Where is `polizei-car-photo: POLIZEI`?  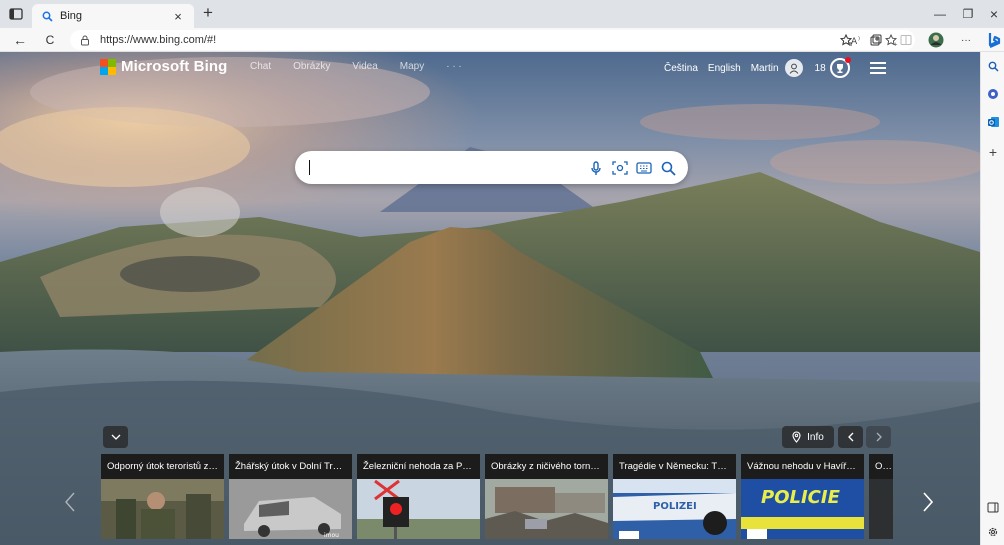 polizei-car-photo: POLIZEI is located at coordinates (674, 509).